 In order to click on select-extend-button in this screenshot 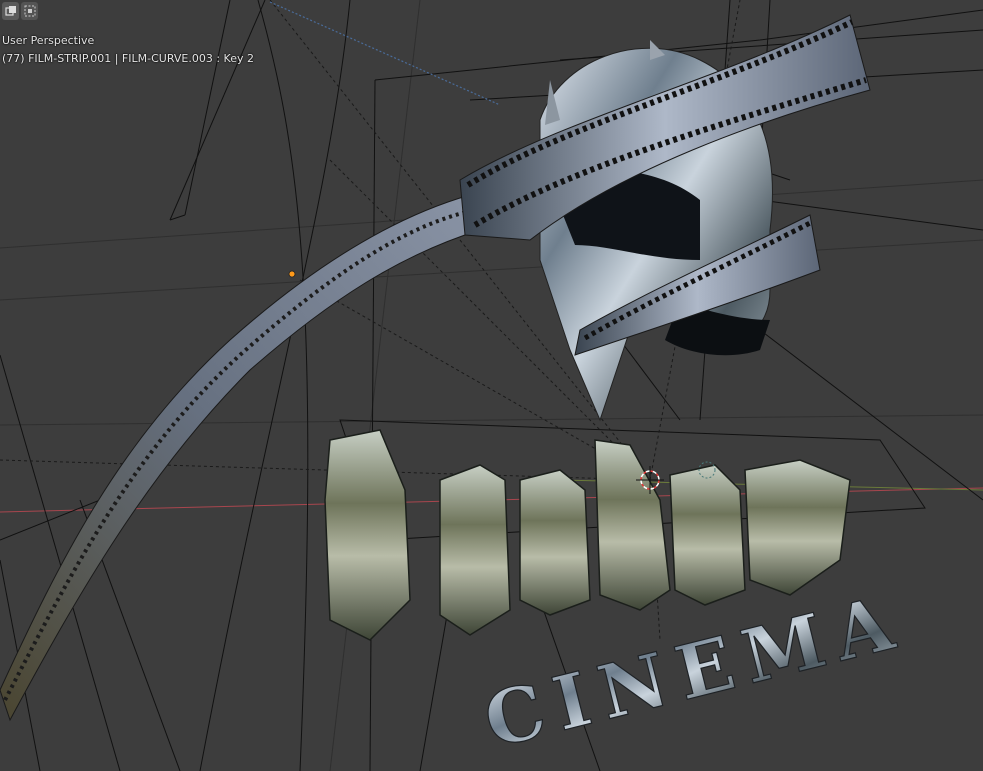, I will do `click(29, 11)`.